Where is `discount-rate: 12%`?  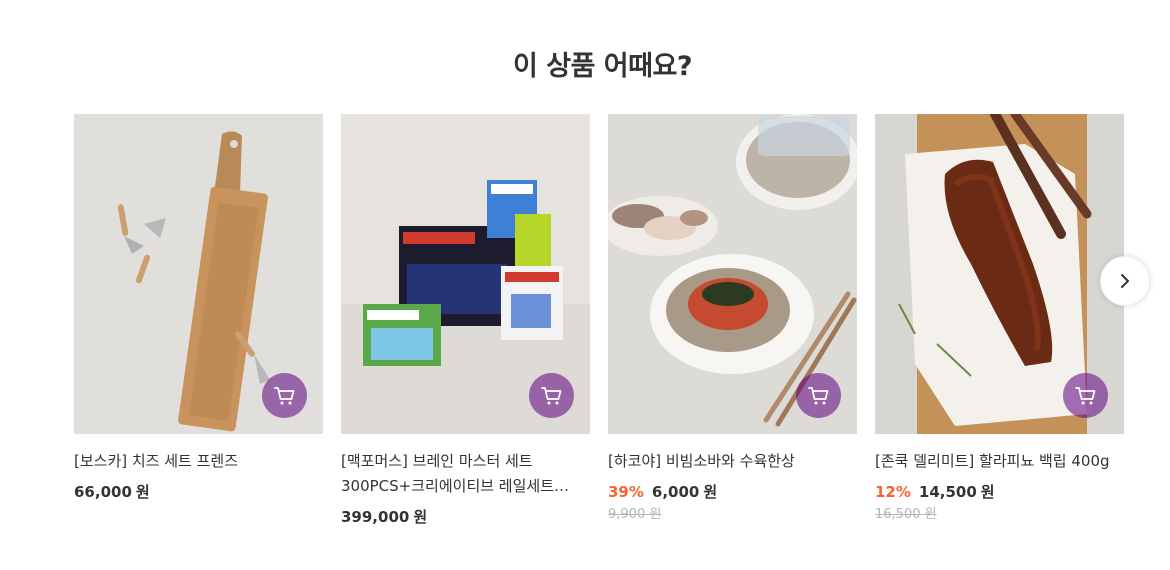
discount-rate: 12% is located at coordinates (893, 492).